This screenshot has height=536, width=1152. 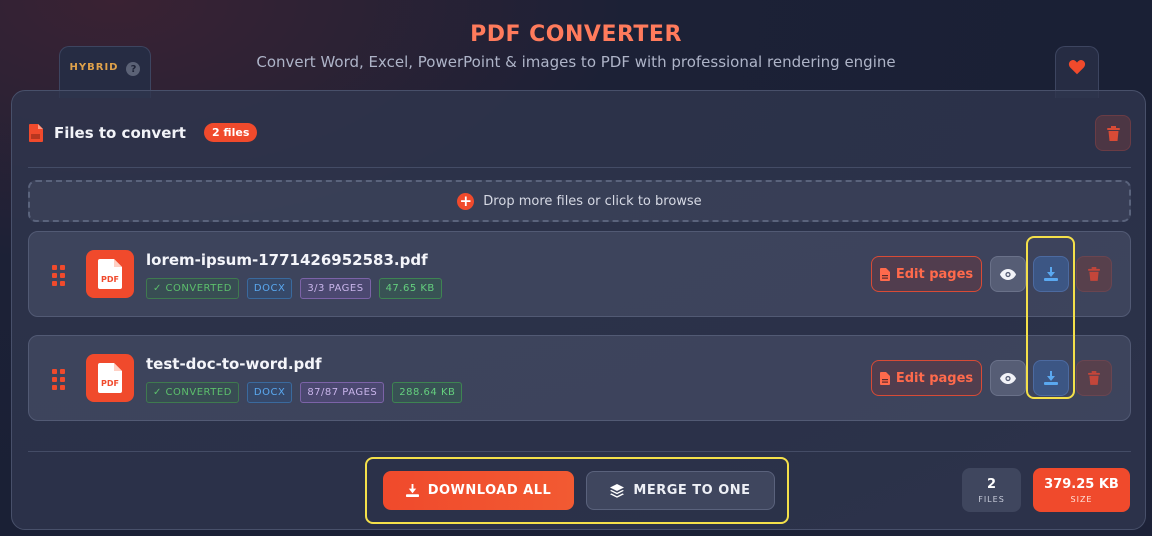 I want to click on layers-icon, so click(x=617, y=490).